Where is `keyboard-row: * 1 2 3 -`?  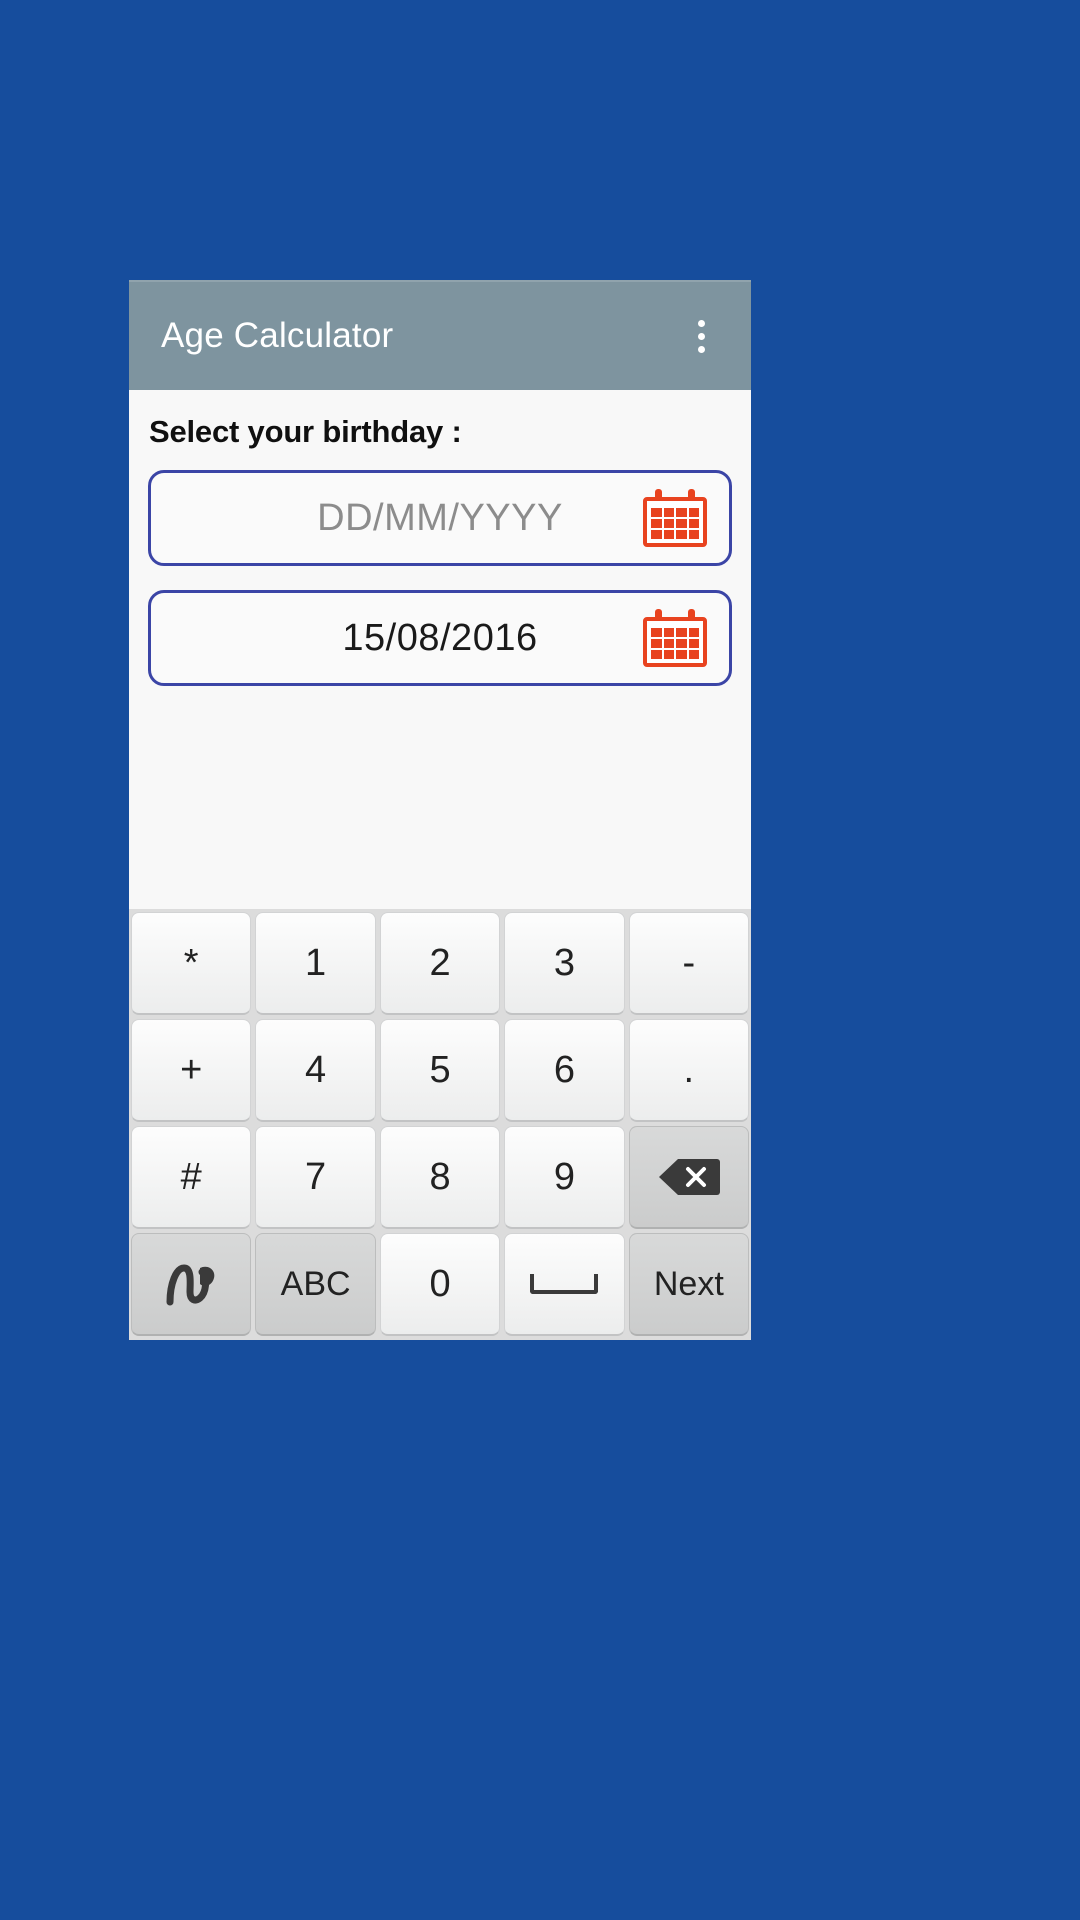
keyboard-row: * 1 2 3 - is located at coordinates (440, 963).